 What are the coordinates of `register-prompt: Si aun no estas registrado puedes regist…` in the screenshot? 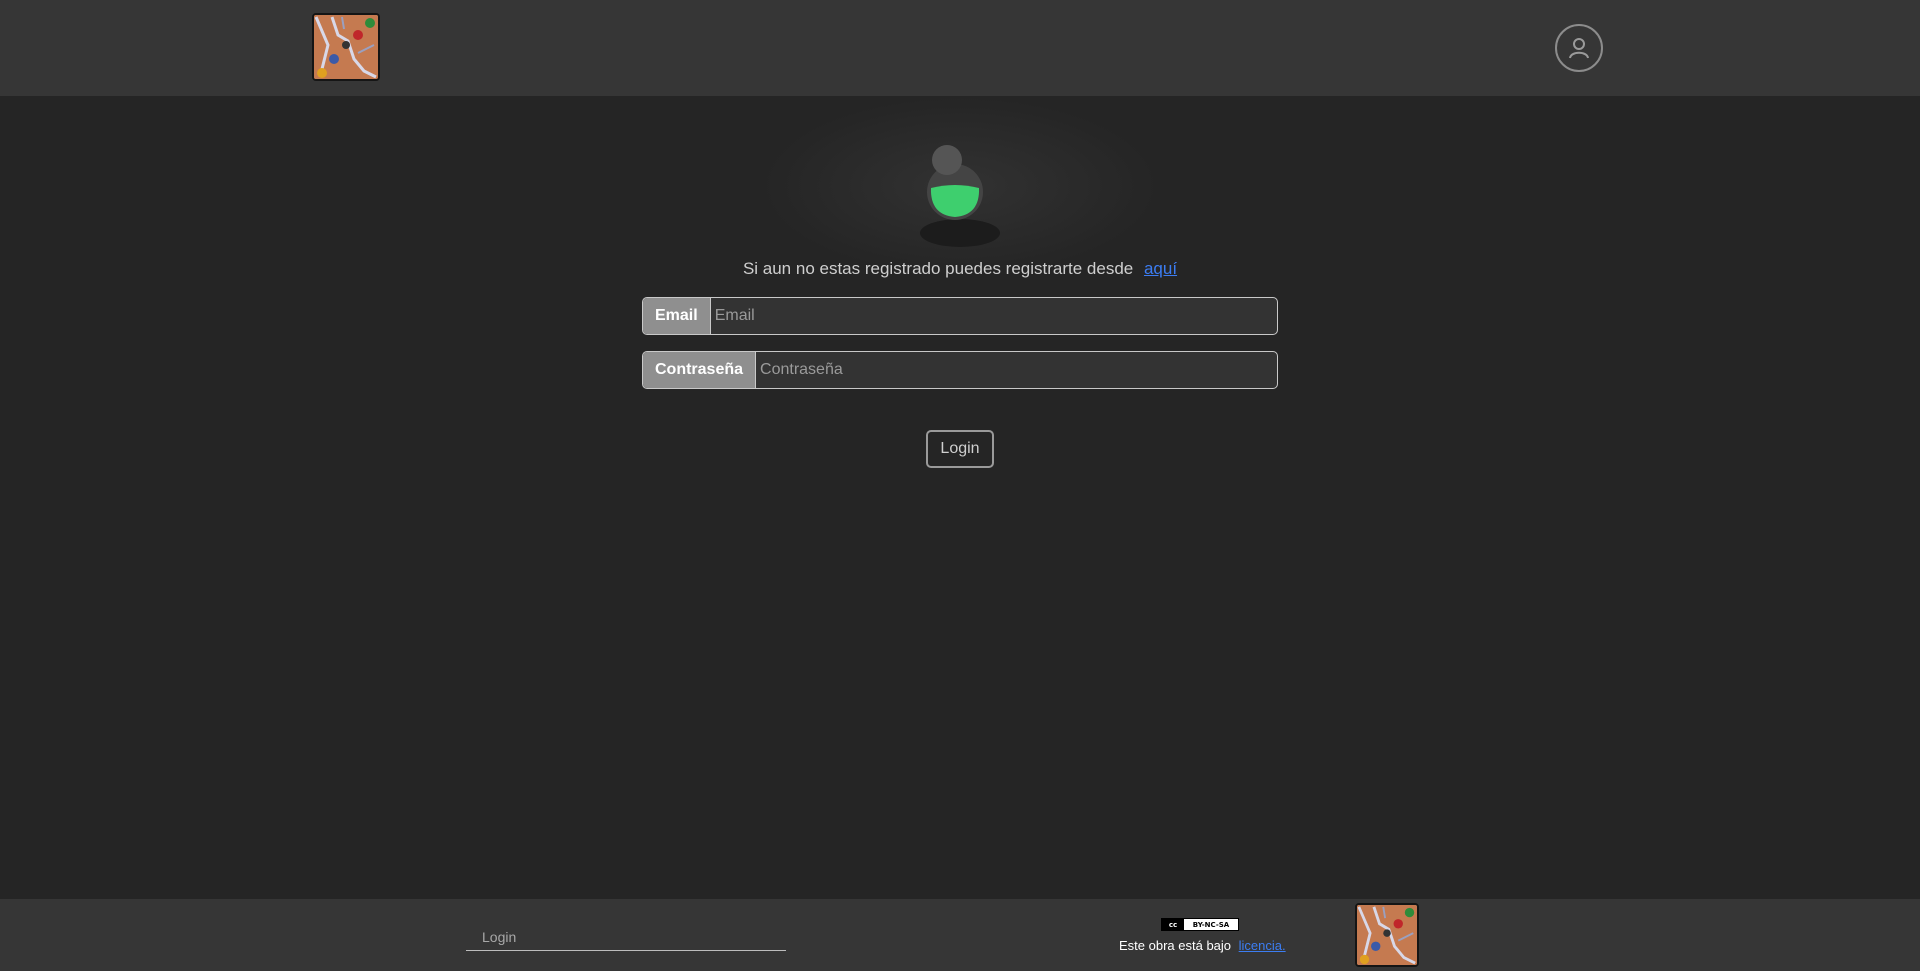 It's located at (960, 269).